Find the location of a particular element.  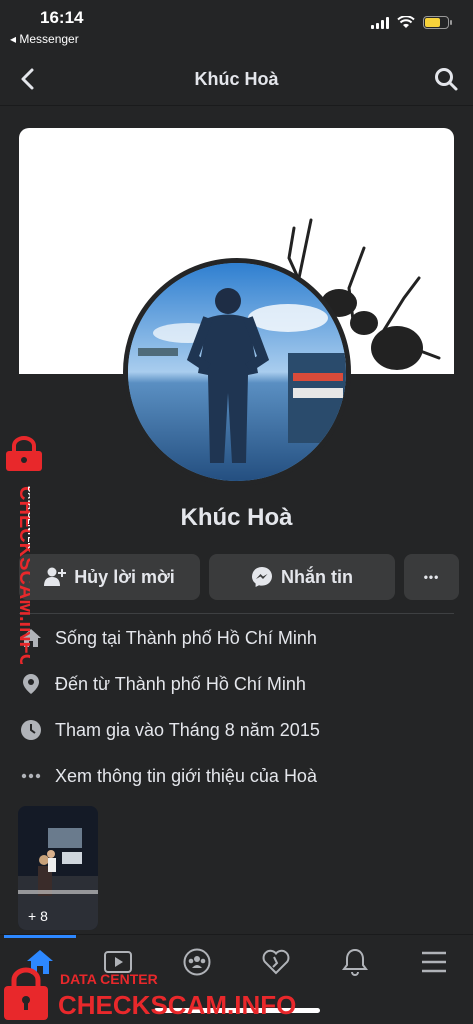

clock-icon is located at coordinates (31, 730).